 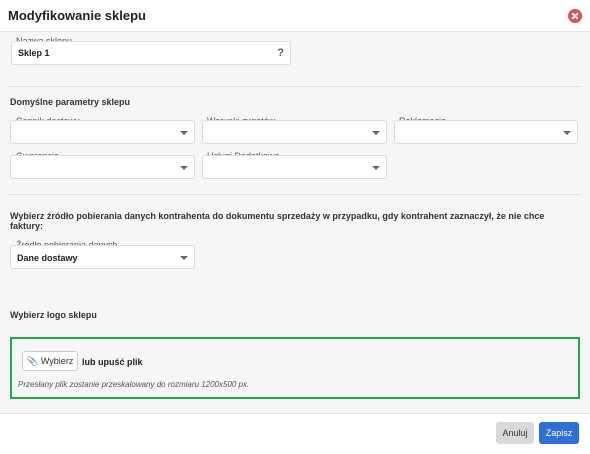 What do you see at coordinates (294, 167) in the screenshot?
I see `extra-services-select` at bounding box center [294, 167].